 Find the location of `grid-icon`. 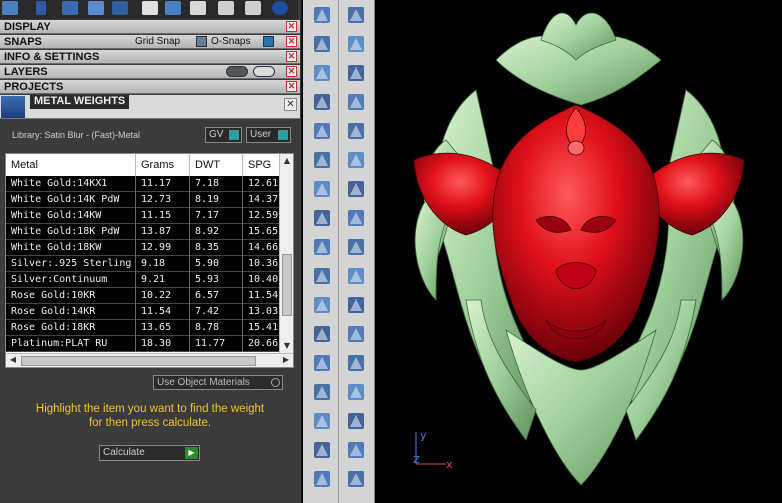

grid-icon is located at coordinates (322, 421).